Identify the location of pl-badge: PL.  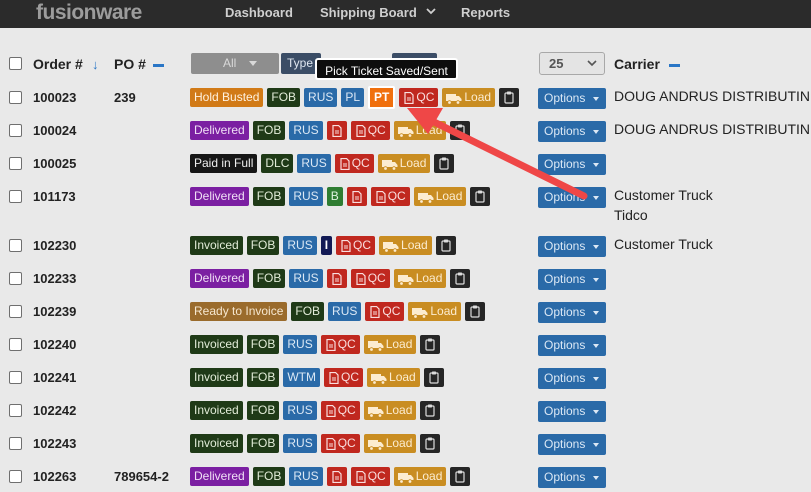
(353, 97).